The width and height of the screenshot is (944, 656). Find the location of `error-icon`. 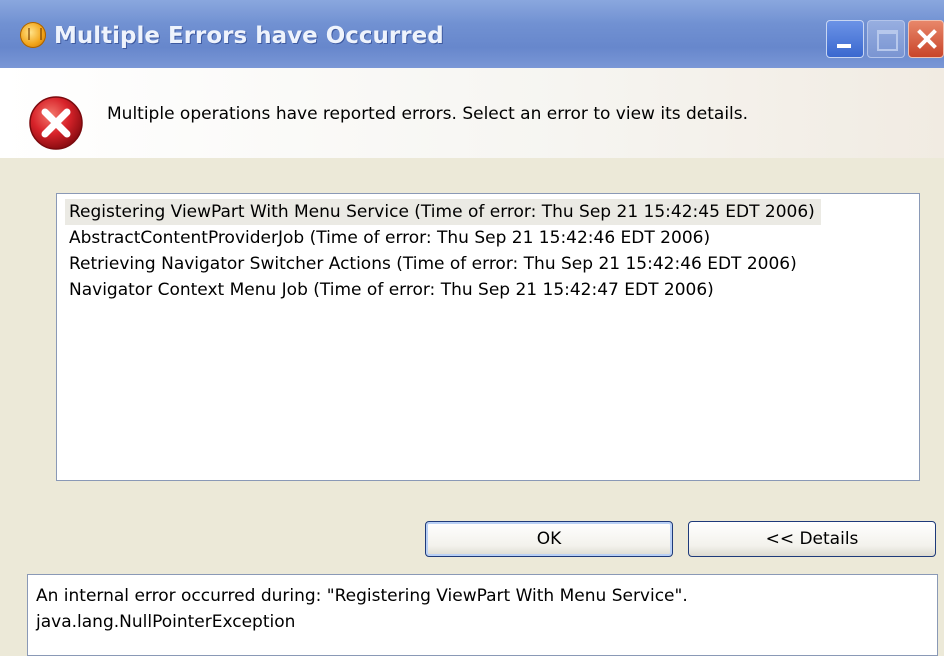

error-icon is located at coordinates (56, 123).